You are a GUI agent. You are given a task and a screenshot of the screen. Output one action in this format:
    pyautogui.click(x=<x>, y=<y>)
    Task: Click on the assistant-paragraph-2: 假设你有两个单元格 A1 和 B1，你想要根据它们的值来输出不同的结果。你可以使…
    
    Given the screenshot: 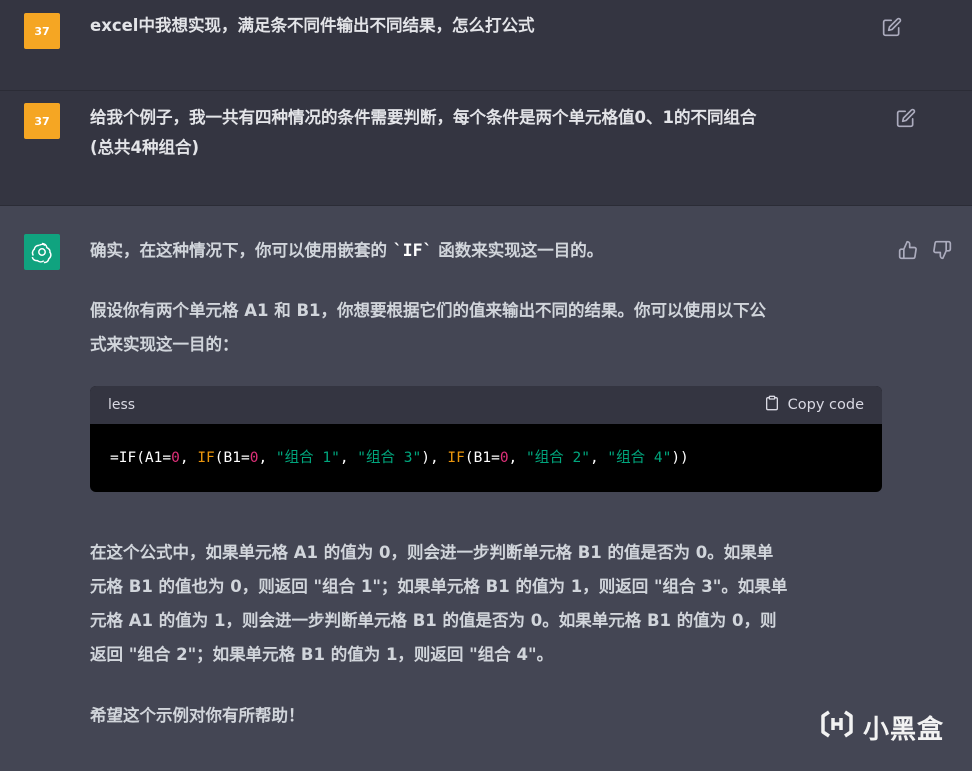 What is the action you would take?
    pyautogui.click(x=485, y=328)
    